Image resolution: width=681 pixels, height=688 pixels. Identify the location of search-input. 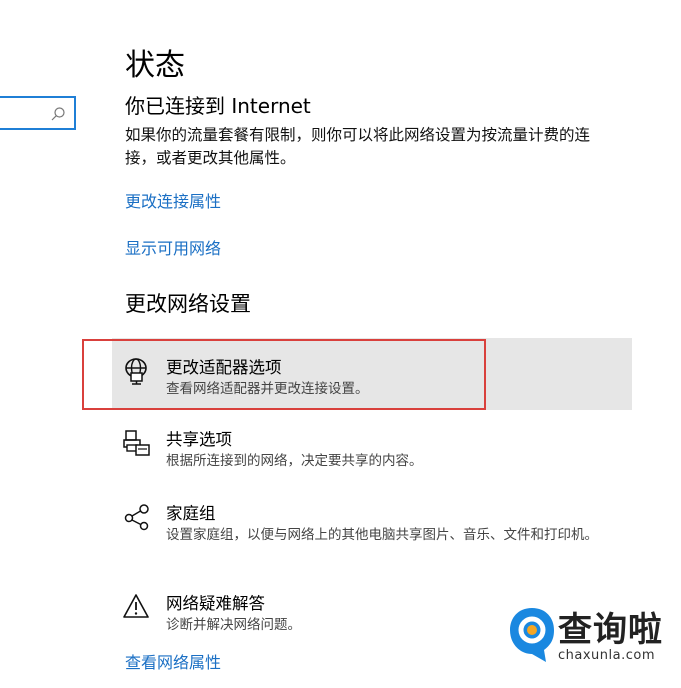
(38, 113).